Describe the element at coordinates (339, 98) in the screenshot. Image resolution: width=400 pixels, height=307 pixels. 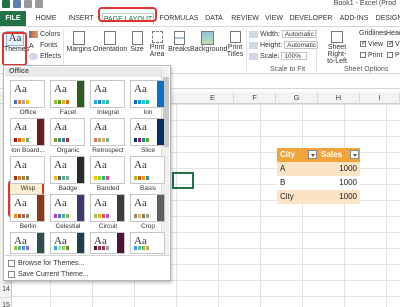
I see `column-header-h: H` at that location.